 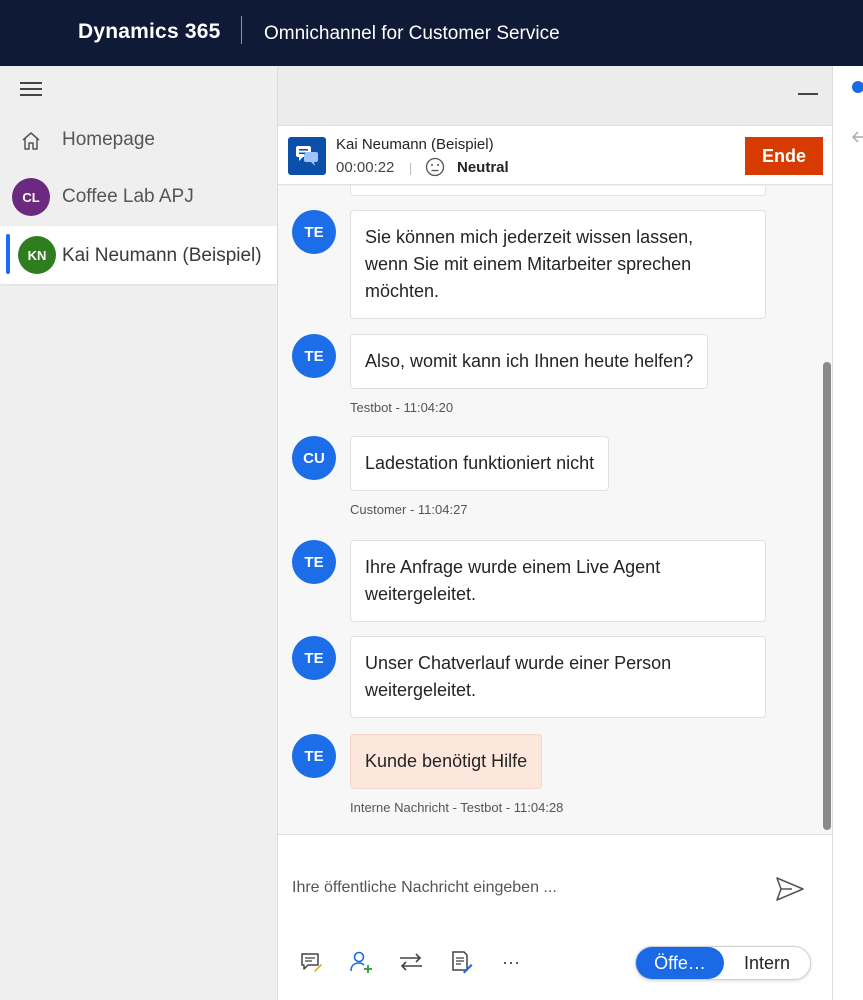 What do you see at coordinates (511, 962) in the screenshot?
I see `more-options-icon: ···` at bounding box center [511, 962].